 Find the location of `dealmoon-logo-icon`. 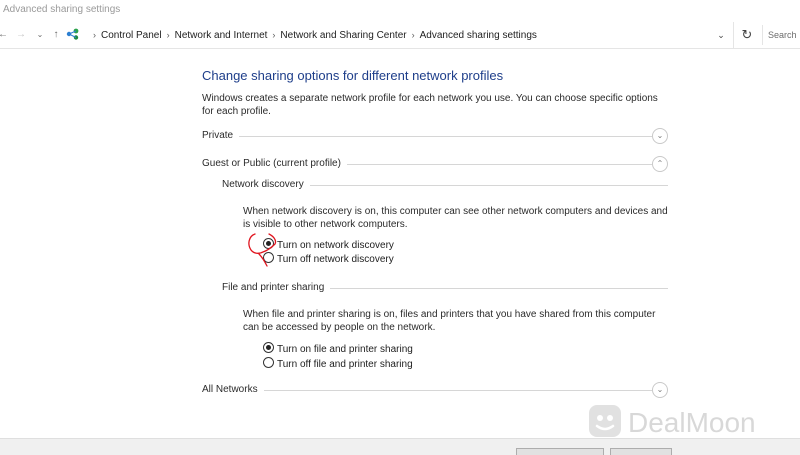

dealmoon-logo-icon is located at coordinates (605, 421).